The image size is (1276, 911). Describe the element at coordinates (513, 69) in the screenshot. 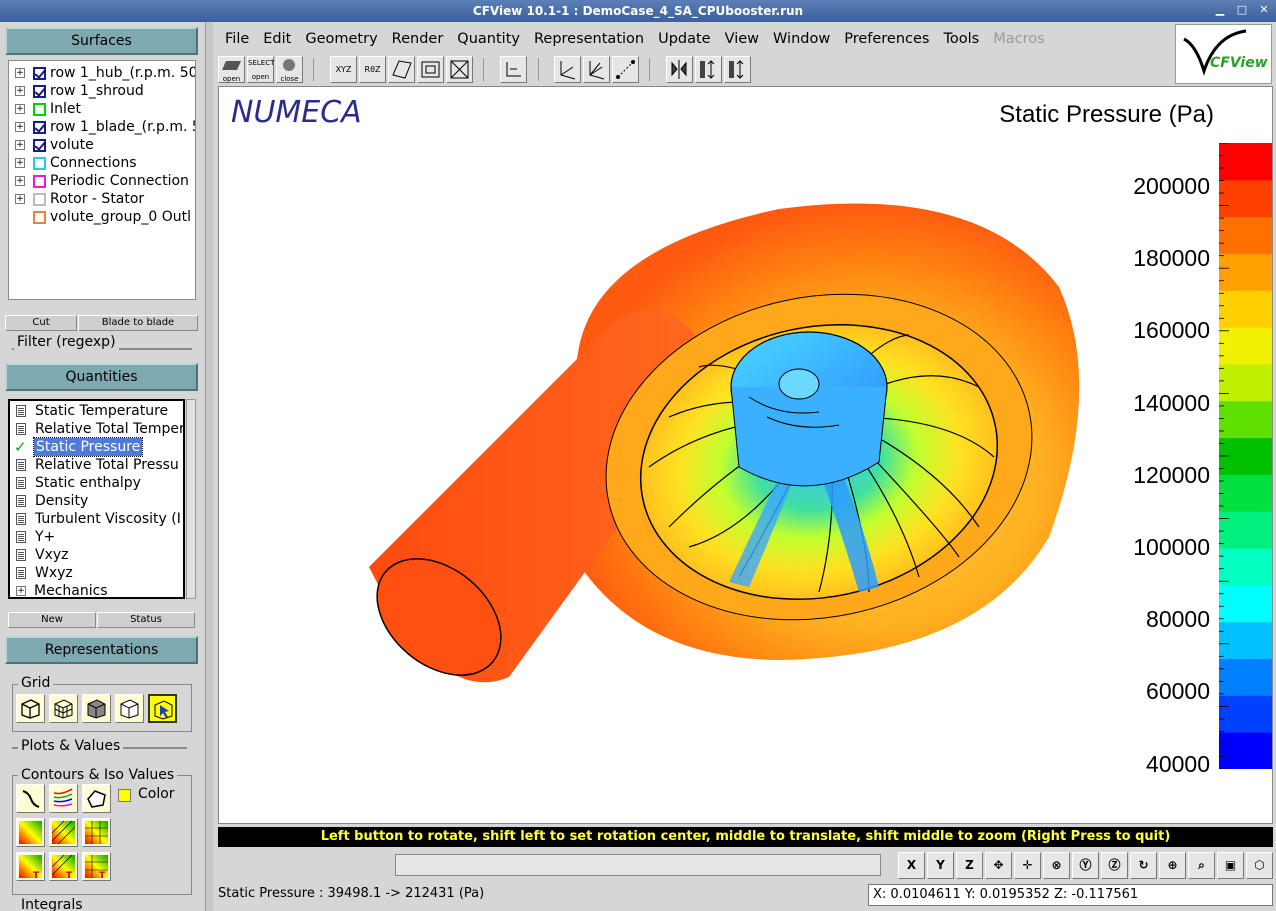

I see `axis-2d-button` at that location.